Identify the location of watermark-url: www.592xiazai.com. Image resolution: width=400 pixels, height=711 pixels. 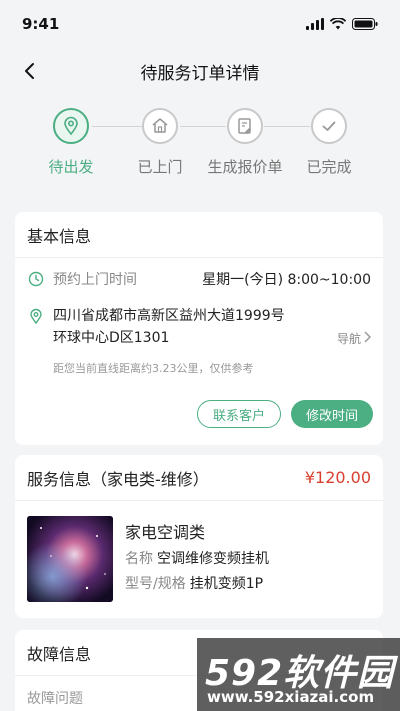
(291, 697).